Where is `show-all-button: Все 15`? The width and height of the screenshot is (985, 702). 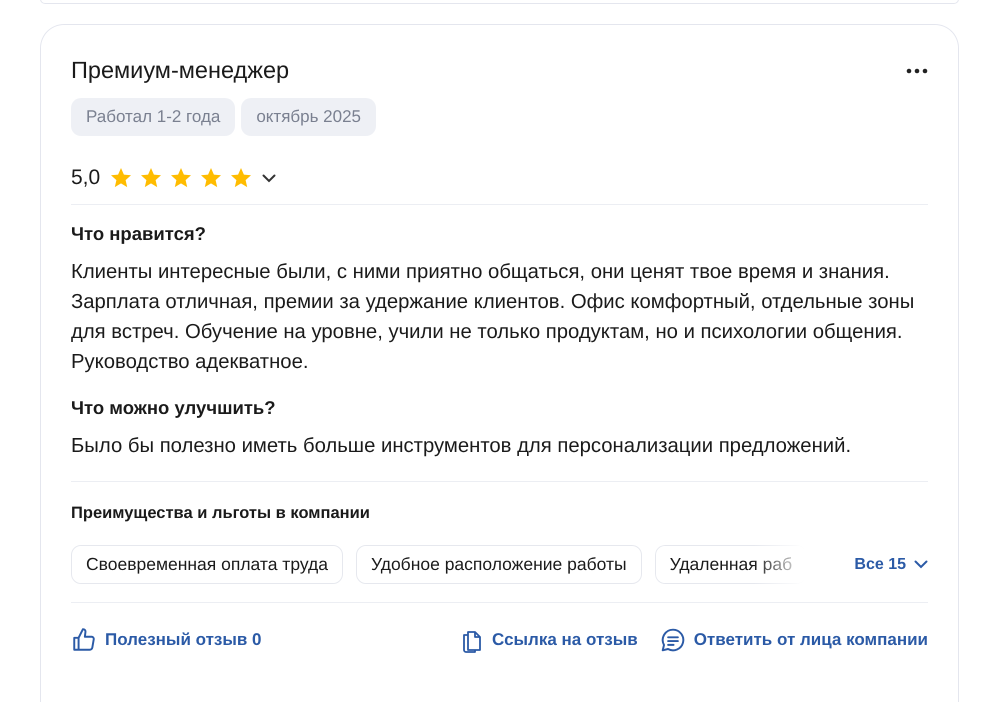
show-all-button: Все 15 is located at coordinates (891, 565).